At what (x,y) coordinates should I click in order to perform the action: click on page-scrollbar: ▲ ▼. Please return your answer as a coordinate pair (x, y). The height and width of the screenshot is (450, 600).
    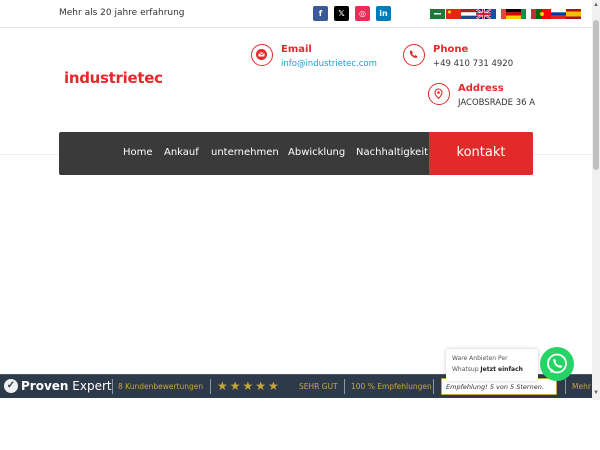
    Looking at the image, I should click on (596, 200).